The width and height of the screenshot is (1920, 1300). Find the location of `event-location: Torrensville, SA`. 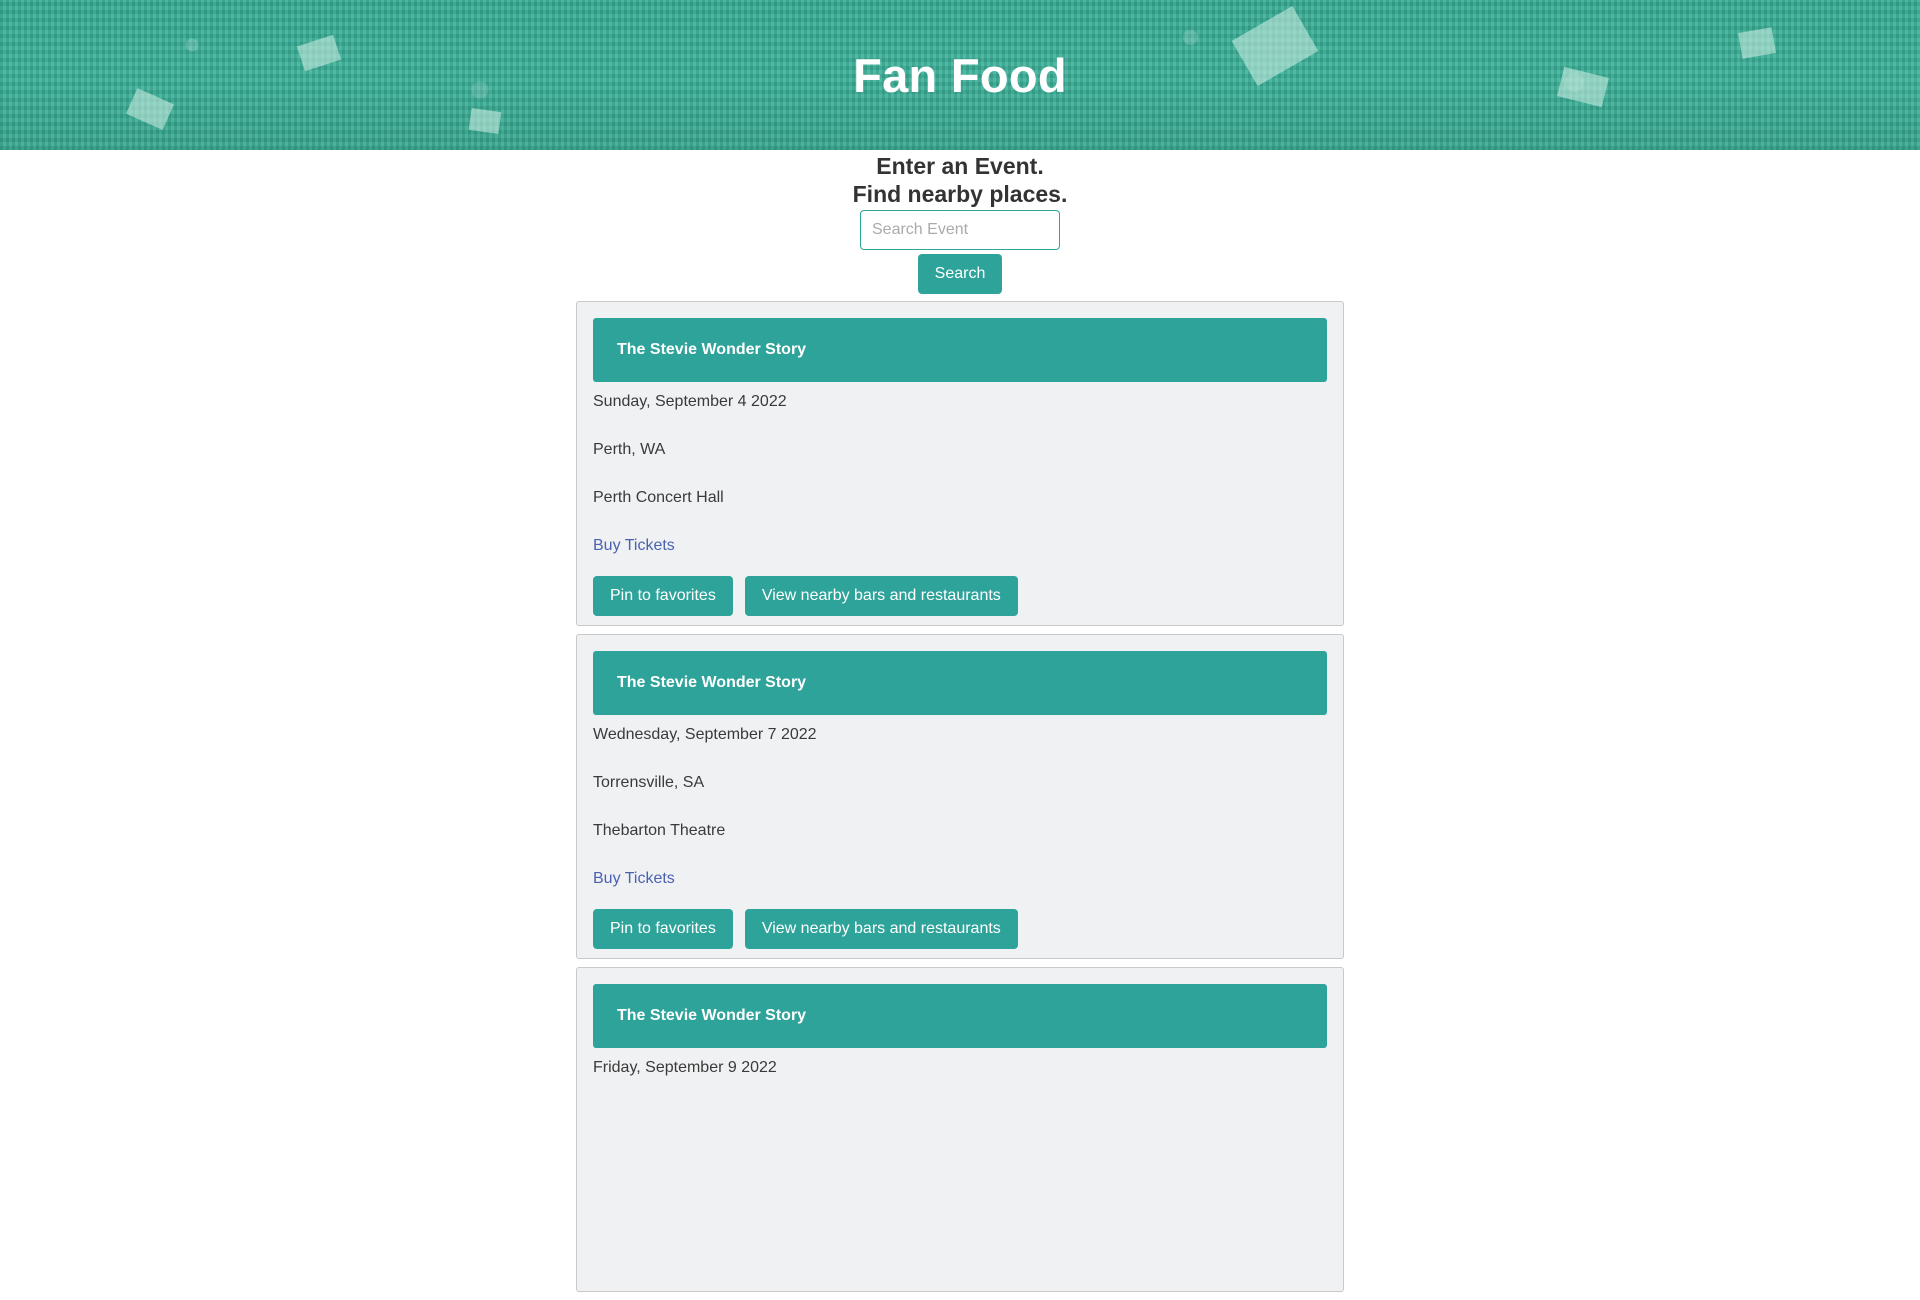

event-location: Torrensville, SA is located at coordinates (649, 782).